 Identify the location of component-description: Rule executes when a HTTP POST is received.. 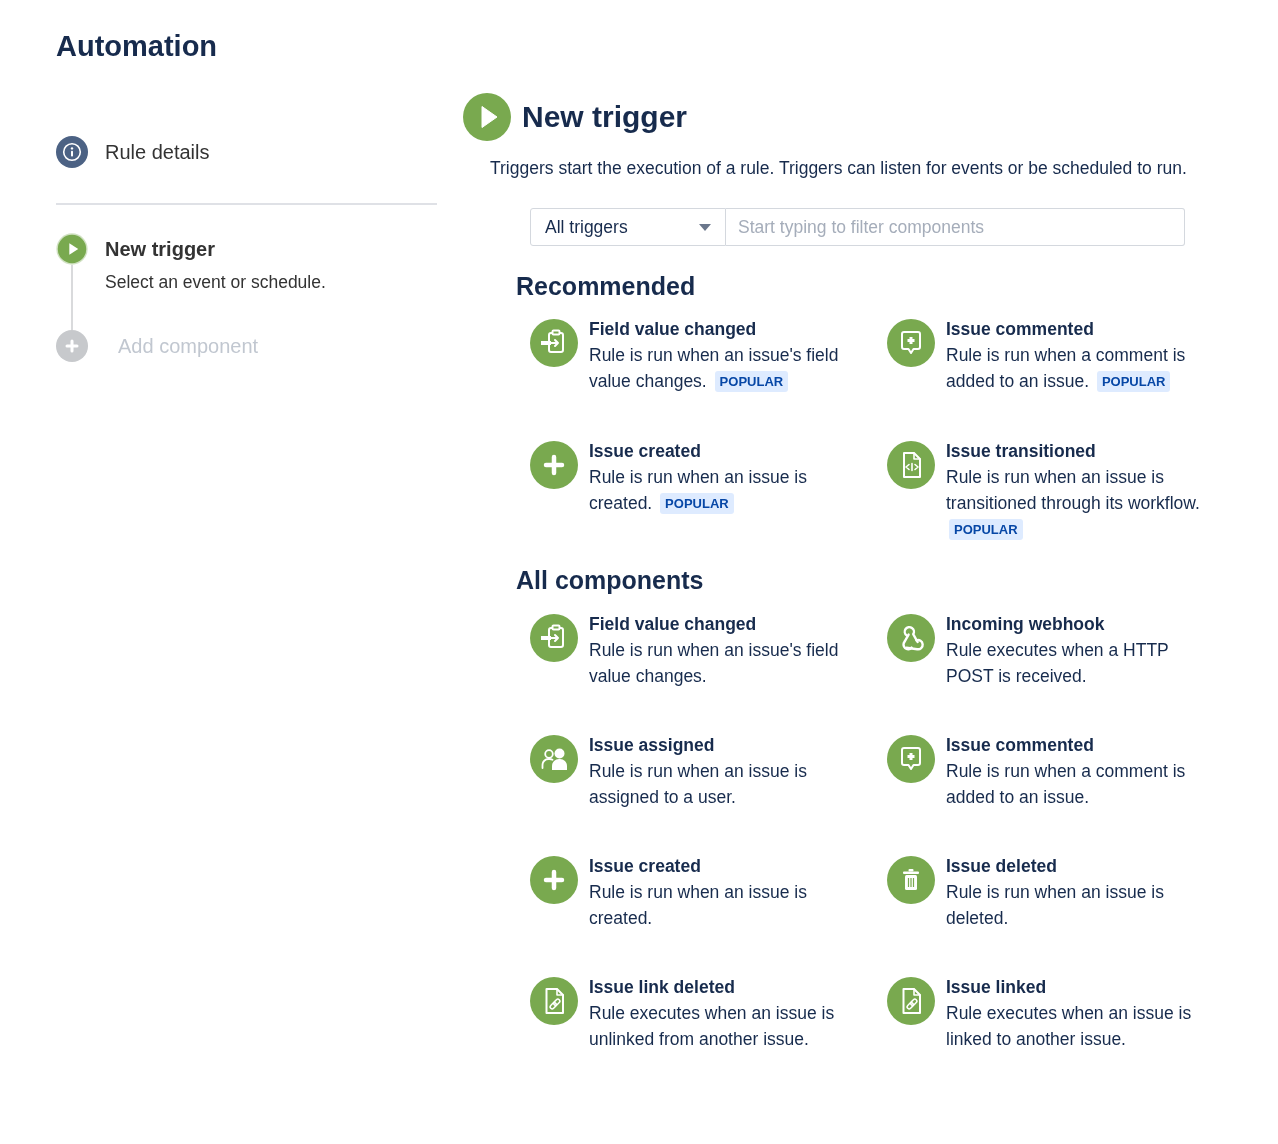
(1058, 663).